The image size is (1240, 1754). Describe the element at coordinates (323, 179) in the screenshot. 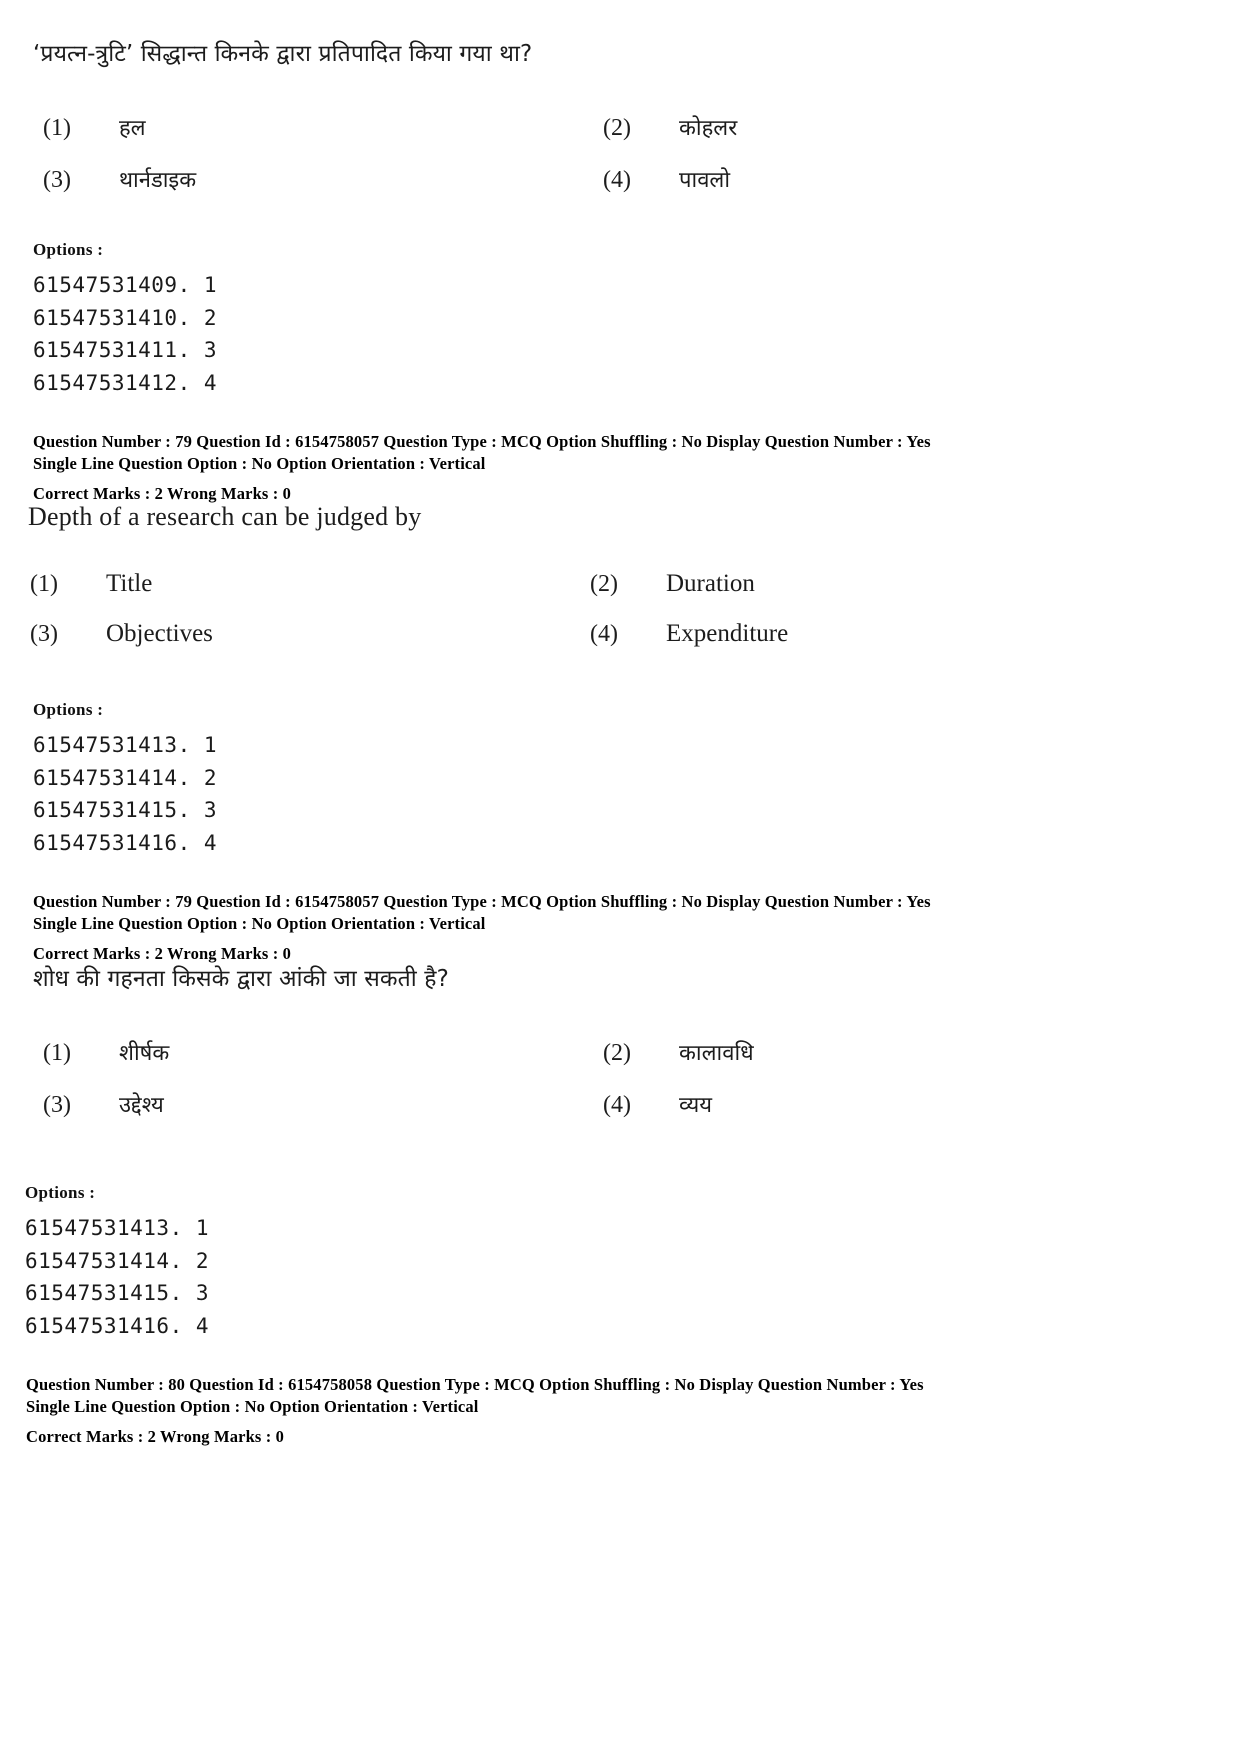

I see `choice-option-3: (3) थार्नडाइक` at that location.